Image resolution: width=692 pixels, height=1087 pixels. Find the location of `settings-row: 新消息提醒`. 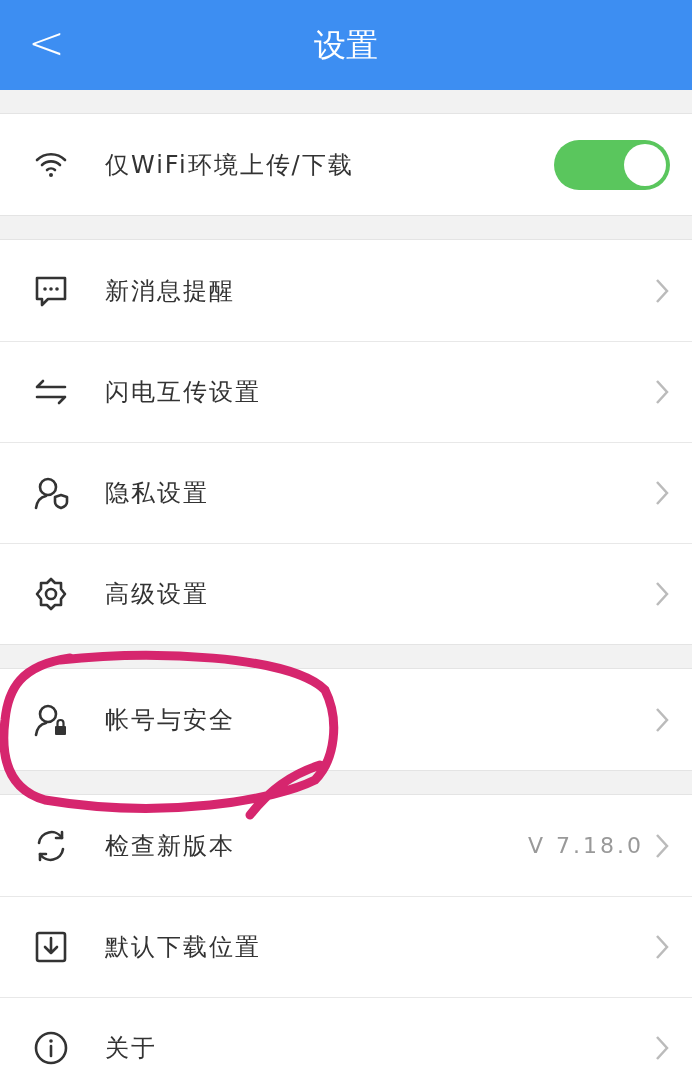

settings-row: 新消息提醒 is located at coordinates (346, 290).